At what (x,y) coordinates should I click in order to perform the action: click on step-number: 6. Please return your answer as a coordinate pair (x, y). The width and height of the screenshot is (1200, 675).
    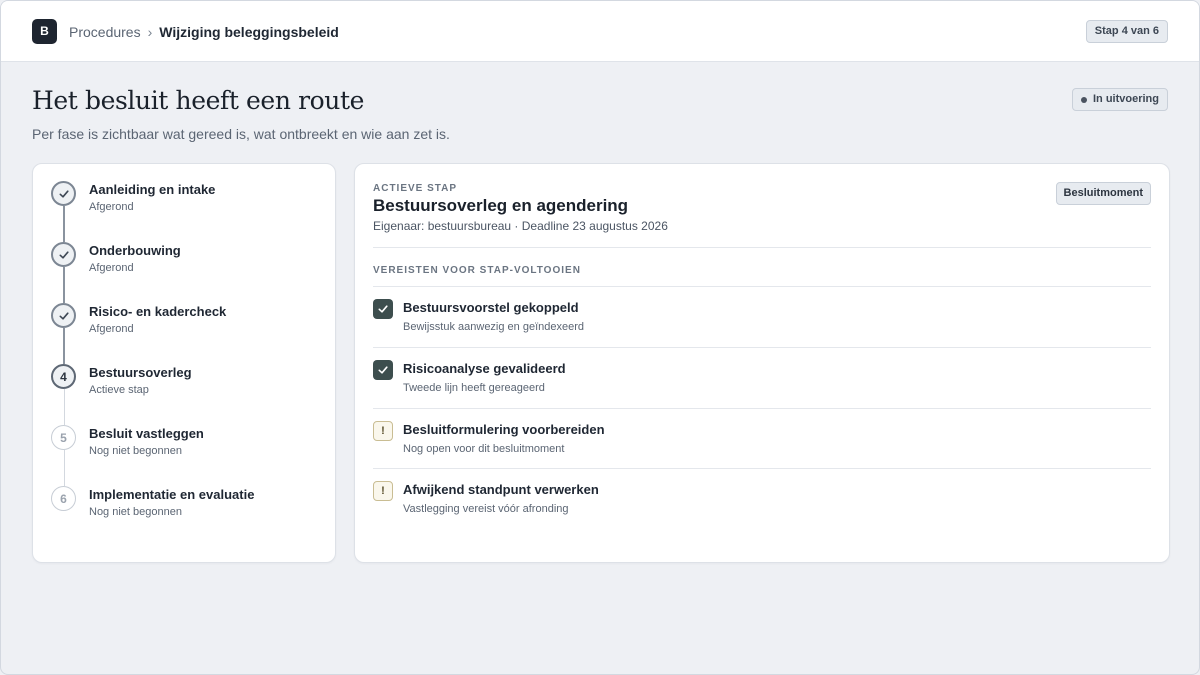
    Looking at the image, I should click on (63, 498).